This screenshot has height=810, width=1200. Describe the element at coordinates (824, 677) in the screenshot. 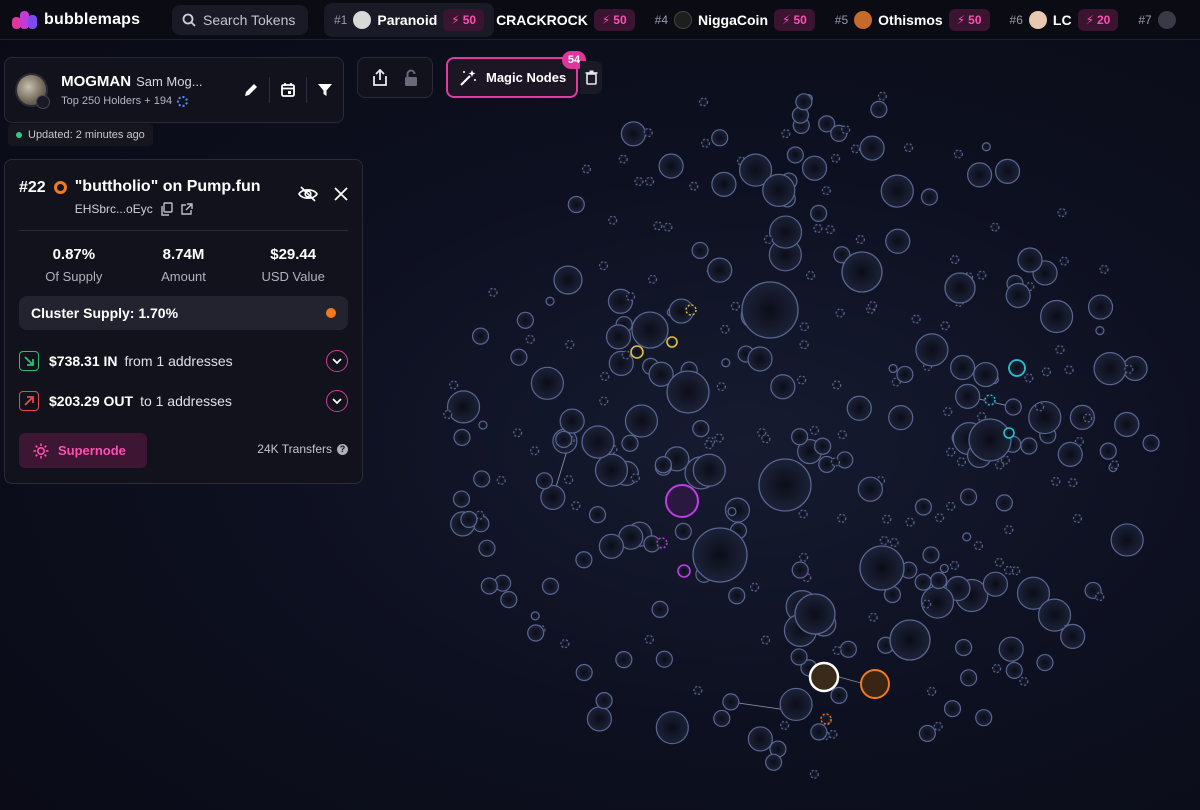

I see `selected-bubble` at that location.